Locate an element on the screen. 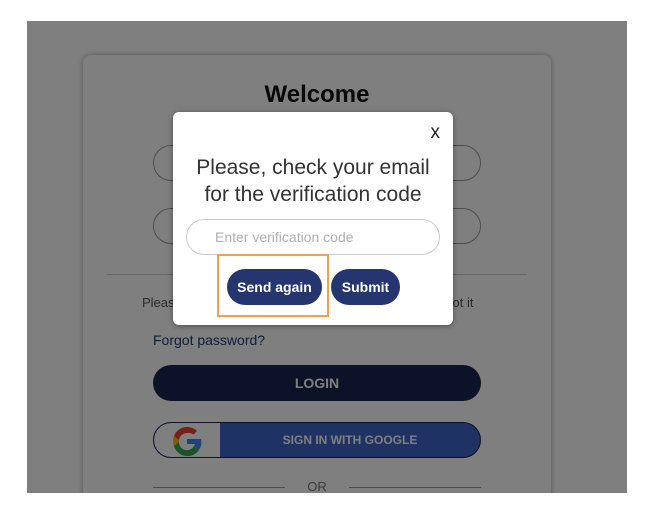 Image resolution: width=665 pixels, height=513 pixels. modal-message-line1: Please, check your email is located at coordinates (313, 167).